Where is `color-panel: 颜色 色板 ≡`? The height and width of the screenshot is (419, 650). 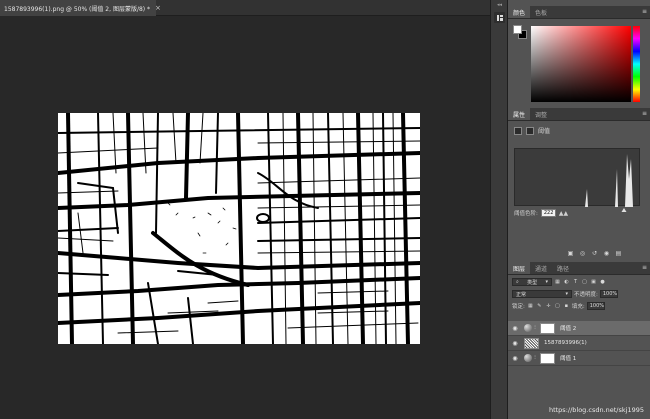 color-panel: 颜色 色板 ≡ is located at coordinates (579, 56).